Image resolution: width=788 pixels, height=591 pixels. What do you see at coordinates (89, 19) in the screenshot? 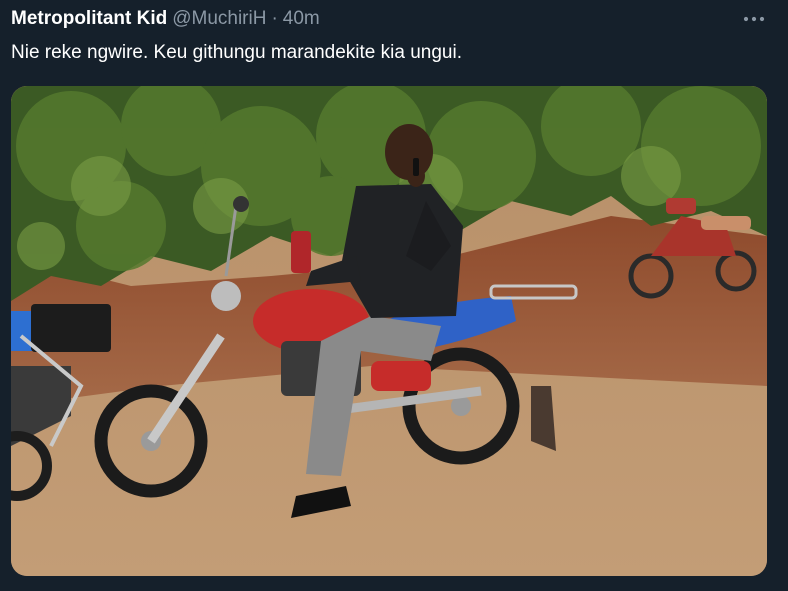
I see `author-display-name: Metropolitant Kid` at bounding box center [89, 19].